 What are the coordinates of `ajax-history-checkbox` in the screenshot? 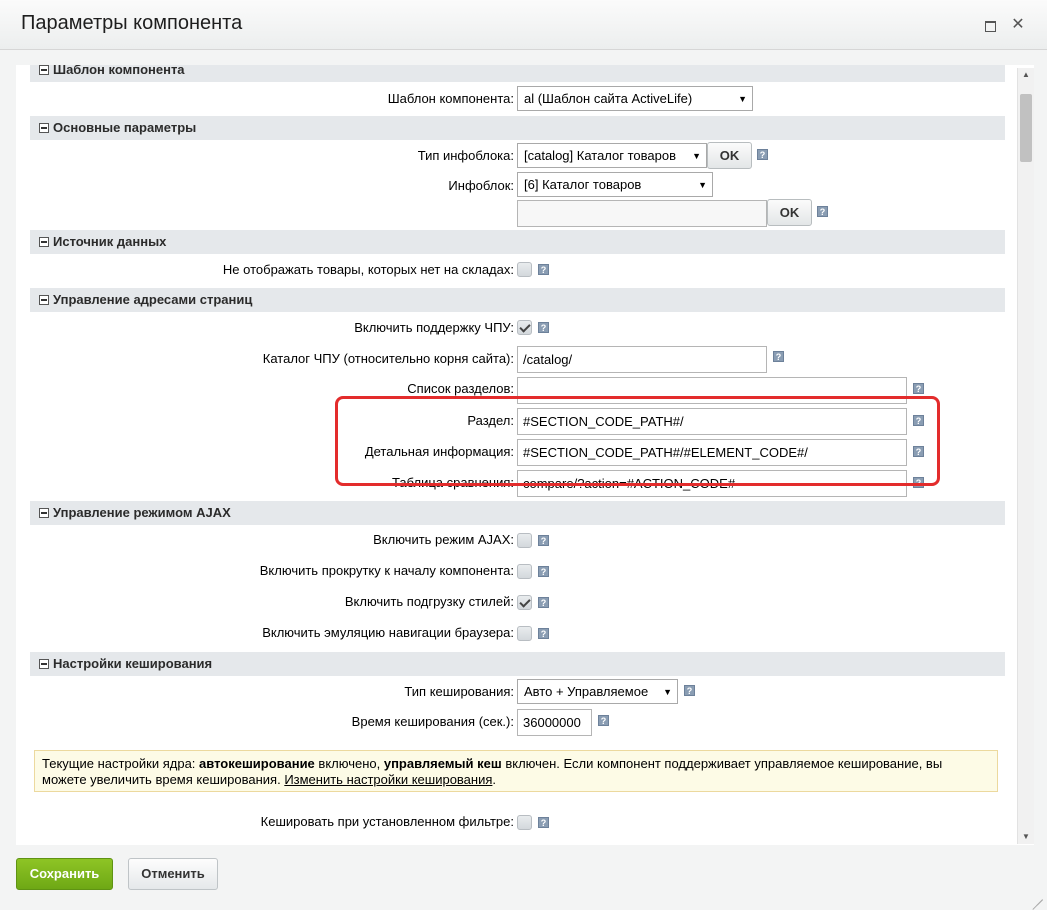 It's located at (524, 633).